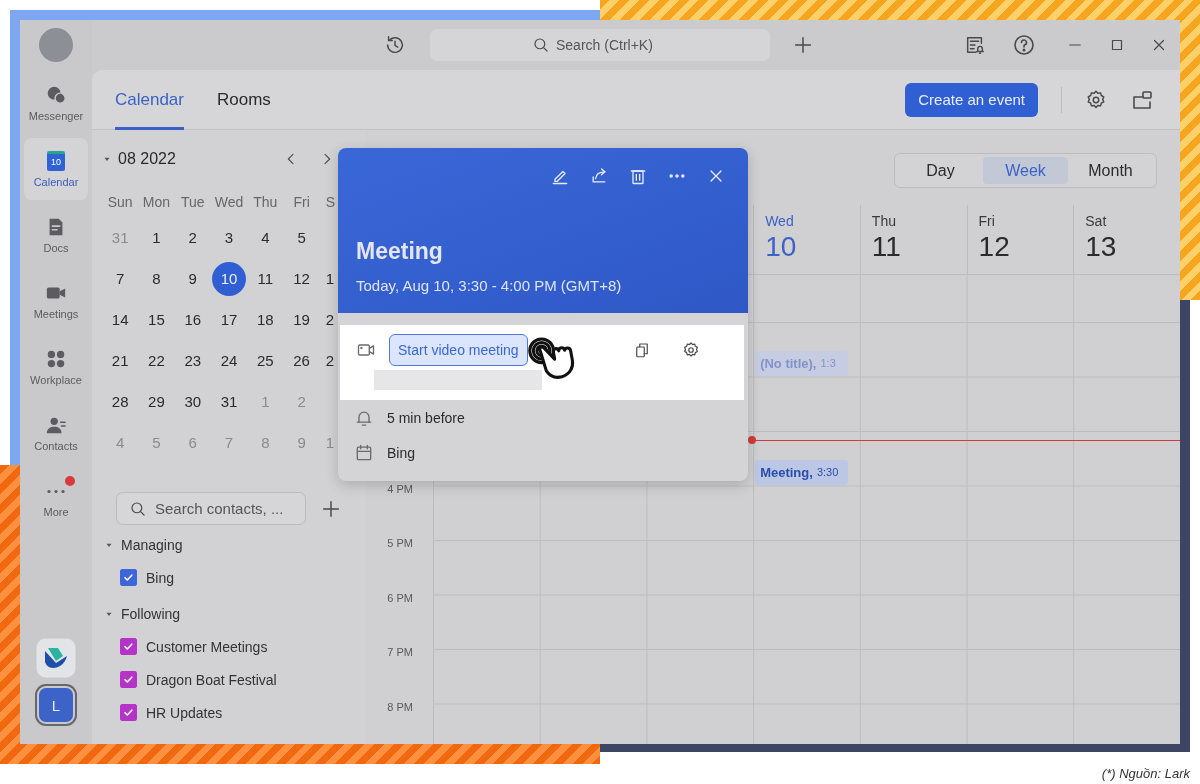 This screenshot has height=784, width=1200. What do you see at coordinates (971, 99) in the screenshot?
I see `create-event-button: Create an event` at bounding box center [971, 99].